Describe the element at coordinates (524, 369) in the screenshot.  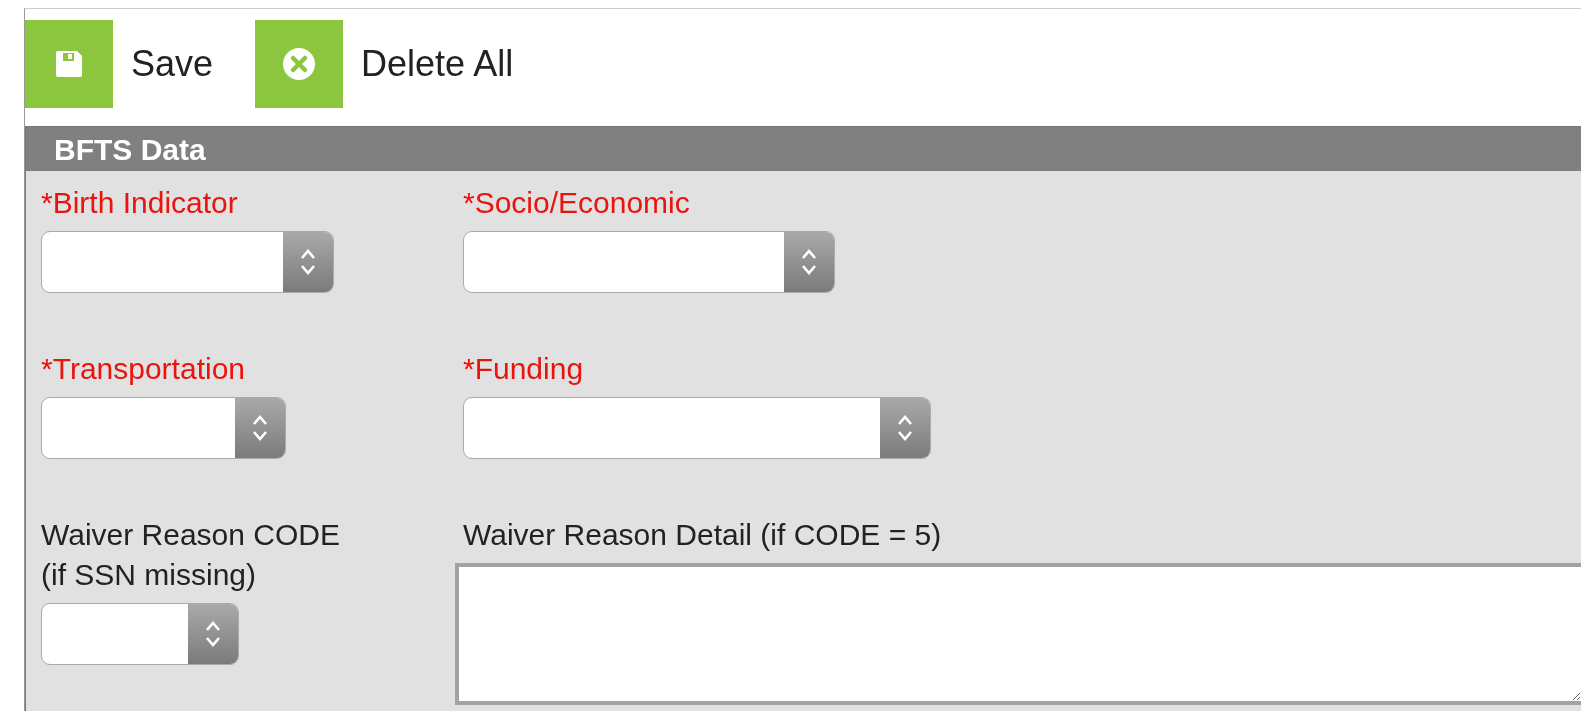
I see `field-label: *Funding` at that location.